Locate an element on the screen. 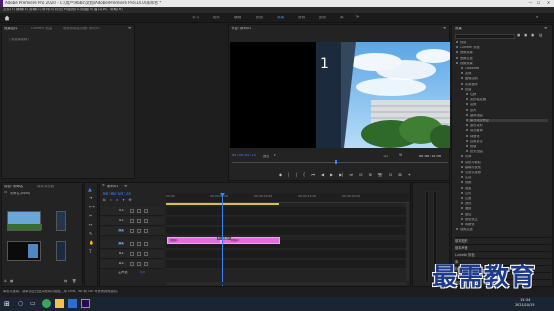 Image resolution: width=554 pixels, height=311 pixels. tab-effects: 效果 is located at coordinates (458, 28).